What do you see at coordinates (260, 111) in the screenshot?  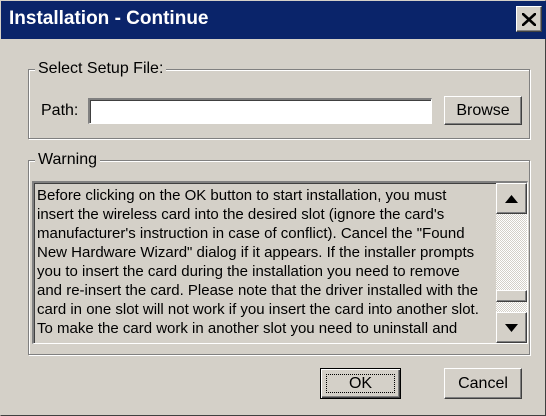 I see `path-input` at bounding box center [260, 111].